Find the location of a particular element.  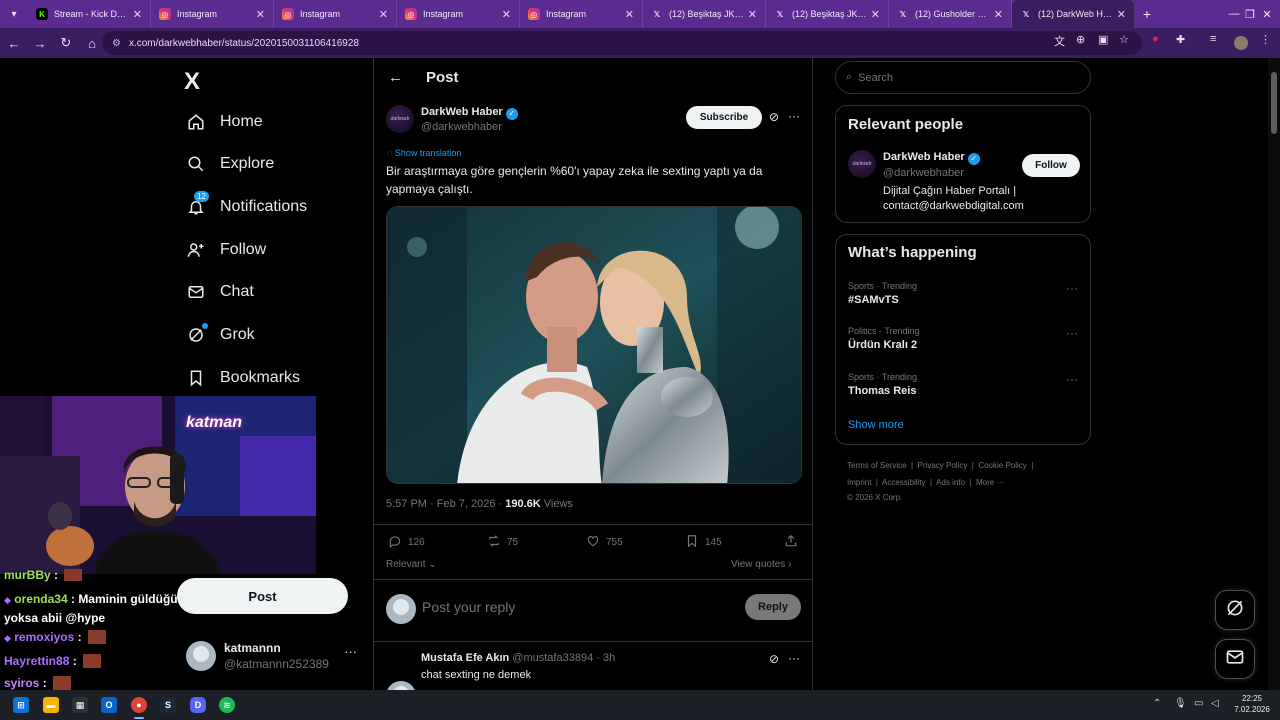

view-quotes-link: View quotes › is located at coordinates (761, 564).